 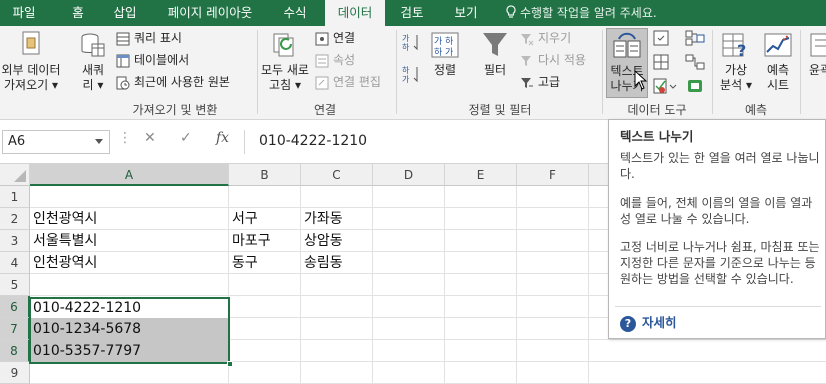 I want to click on column-header-a: A, so click(x=129, y=175).